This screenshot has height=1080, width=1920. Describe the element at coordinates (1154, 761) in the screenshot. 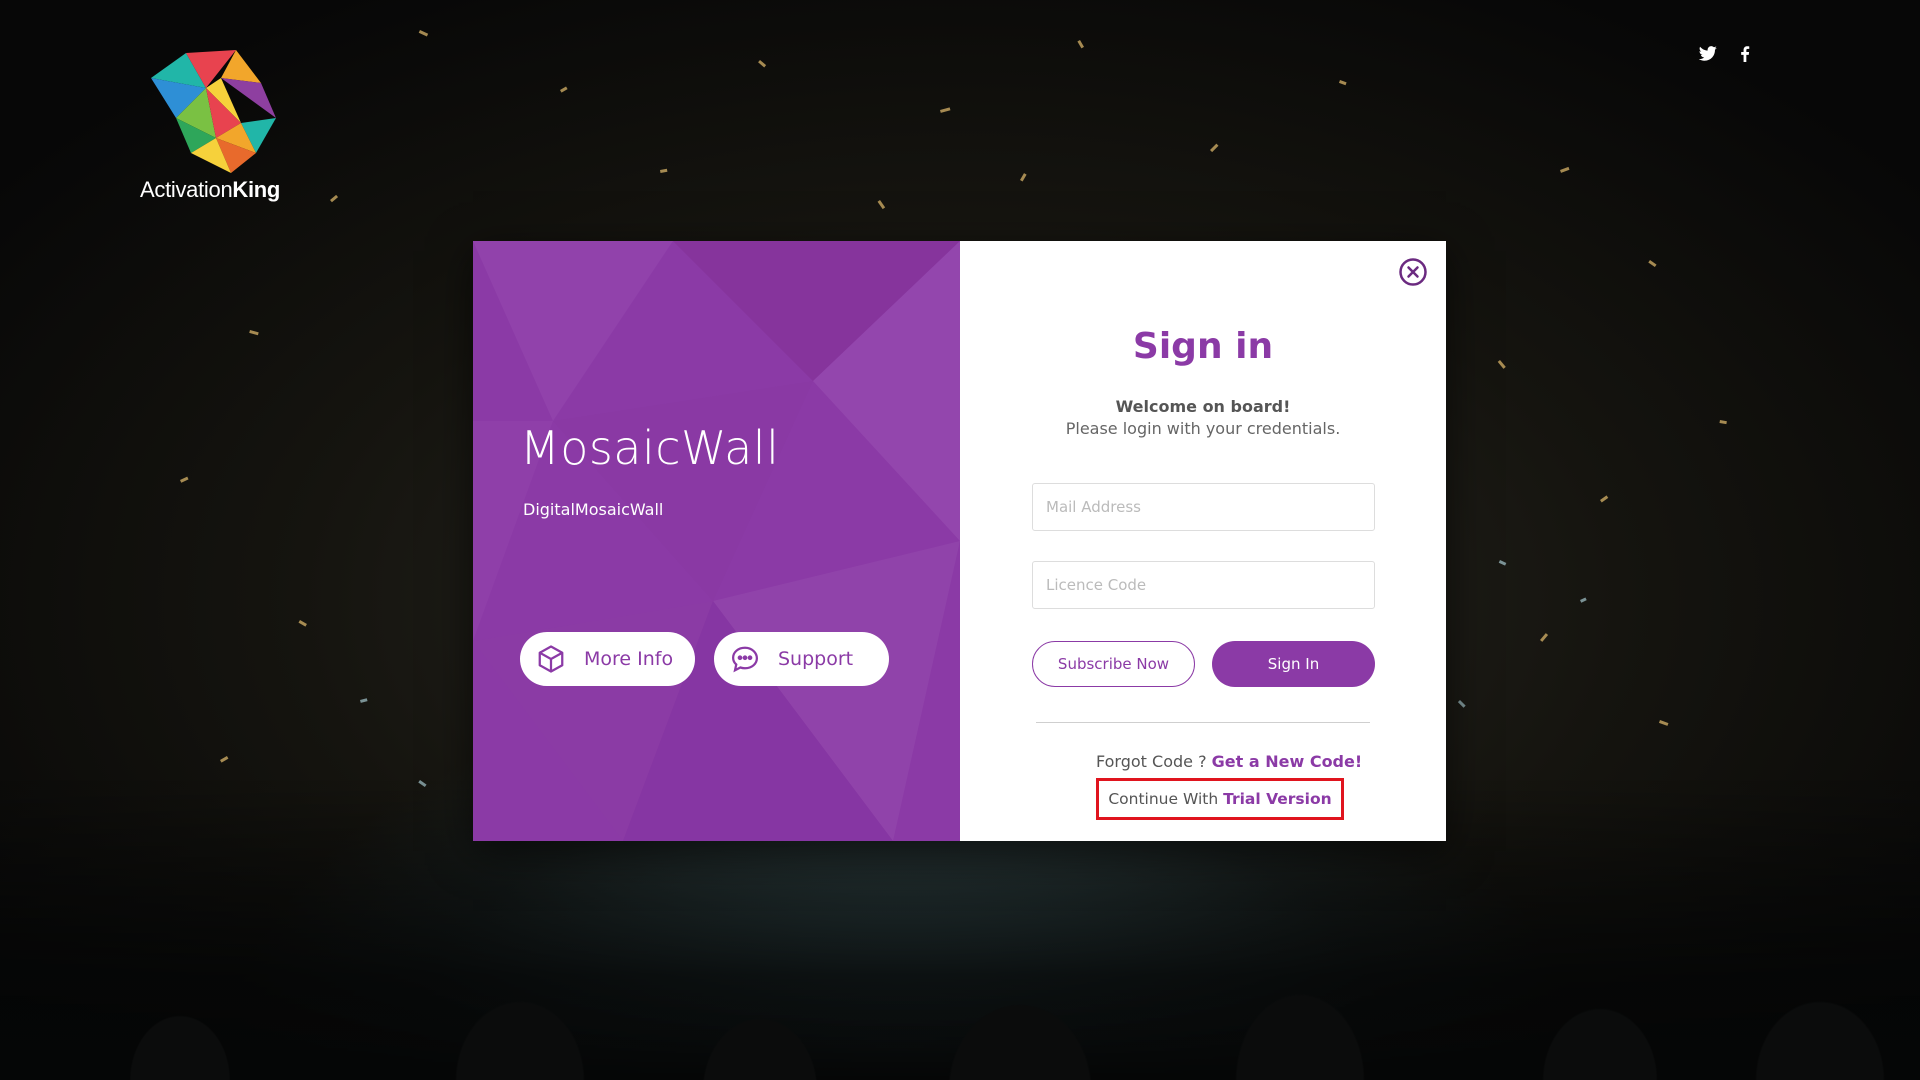

I see `forgot-code-text: Forgot Code ?` at that location.